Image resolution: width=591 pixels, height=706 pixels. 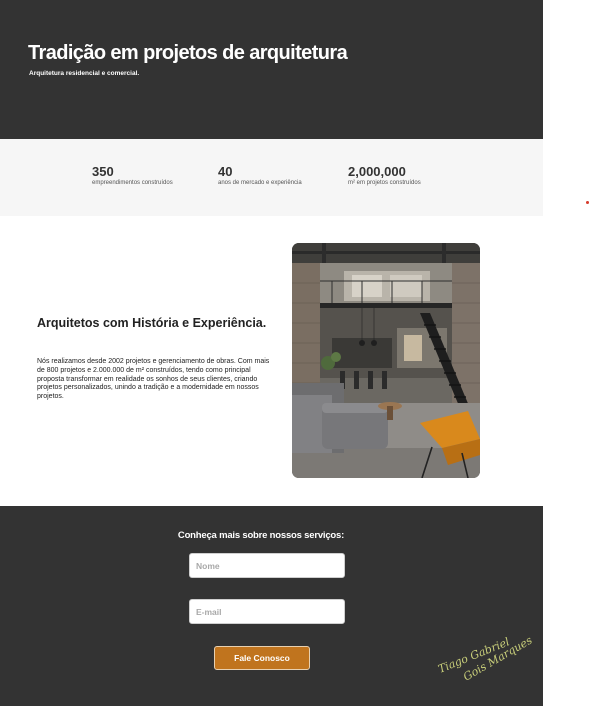 What do you see at coordinates (262, 658) in the screenshot?
I see `contact-submit-button: Fale Conosco` at bounding box center [262, 658].